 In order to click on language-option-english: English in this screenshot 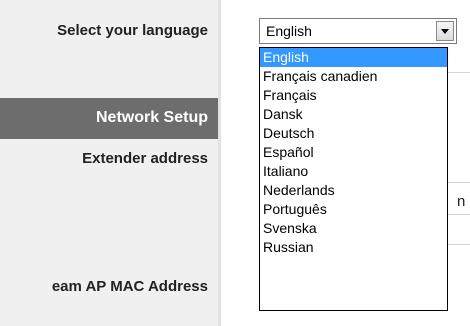, I will do `click(353, 57)`.